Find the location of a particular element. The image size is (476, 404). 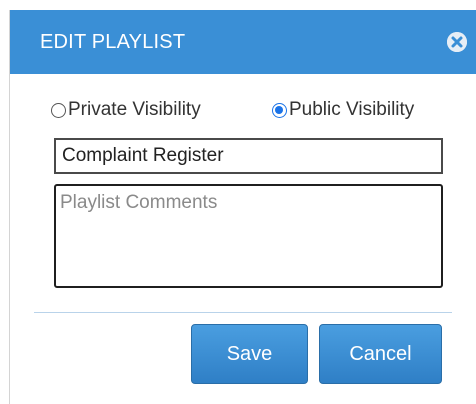

close-button is located at coordinates (457, 42).